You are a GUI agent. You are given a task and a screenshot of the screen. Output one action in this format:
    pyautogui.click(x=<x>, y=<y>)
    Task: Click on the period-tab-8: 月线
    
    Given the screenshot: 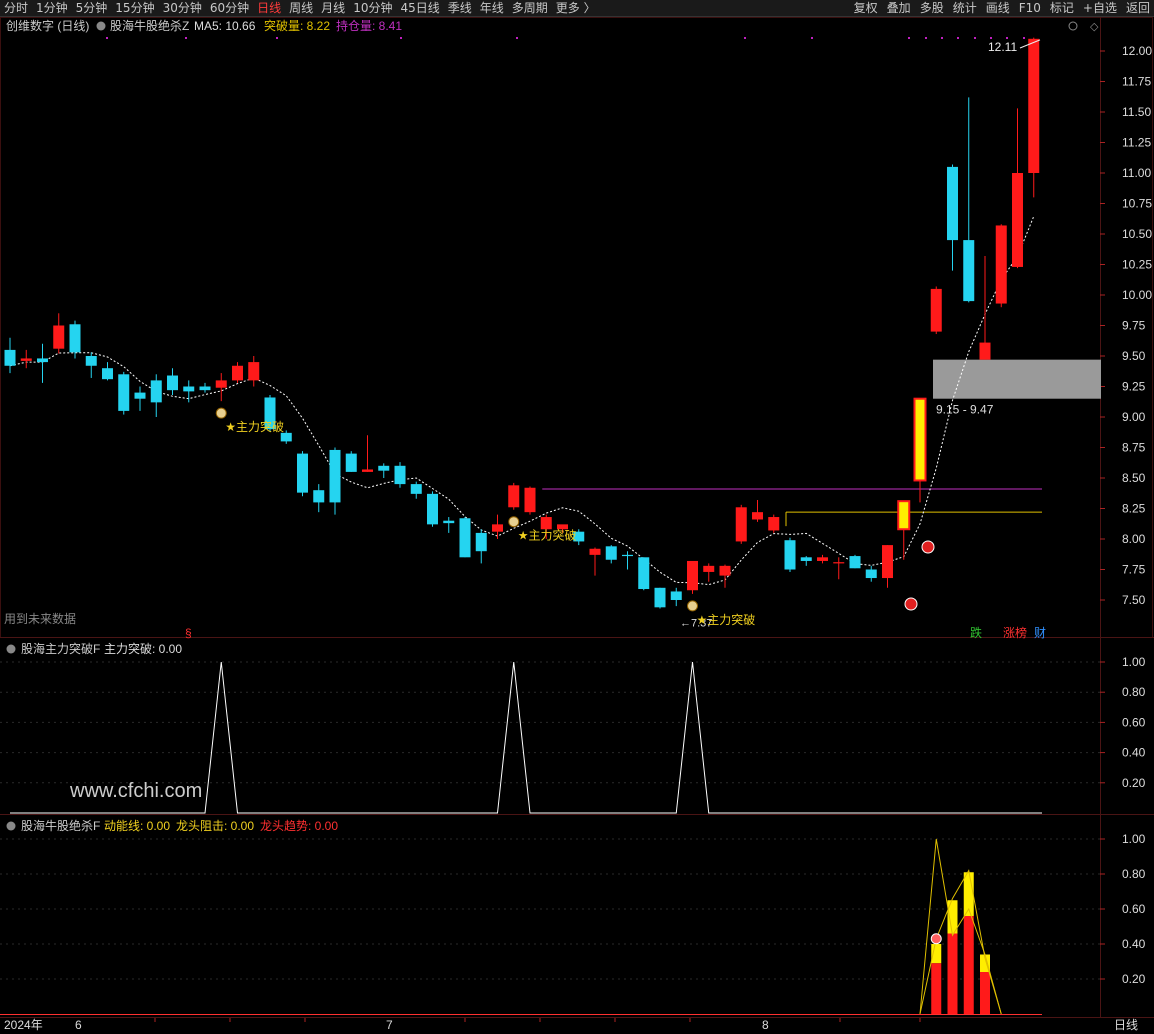 What is the action you would take?
    pyautogui.click(x=333, y=8)
    